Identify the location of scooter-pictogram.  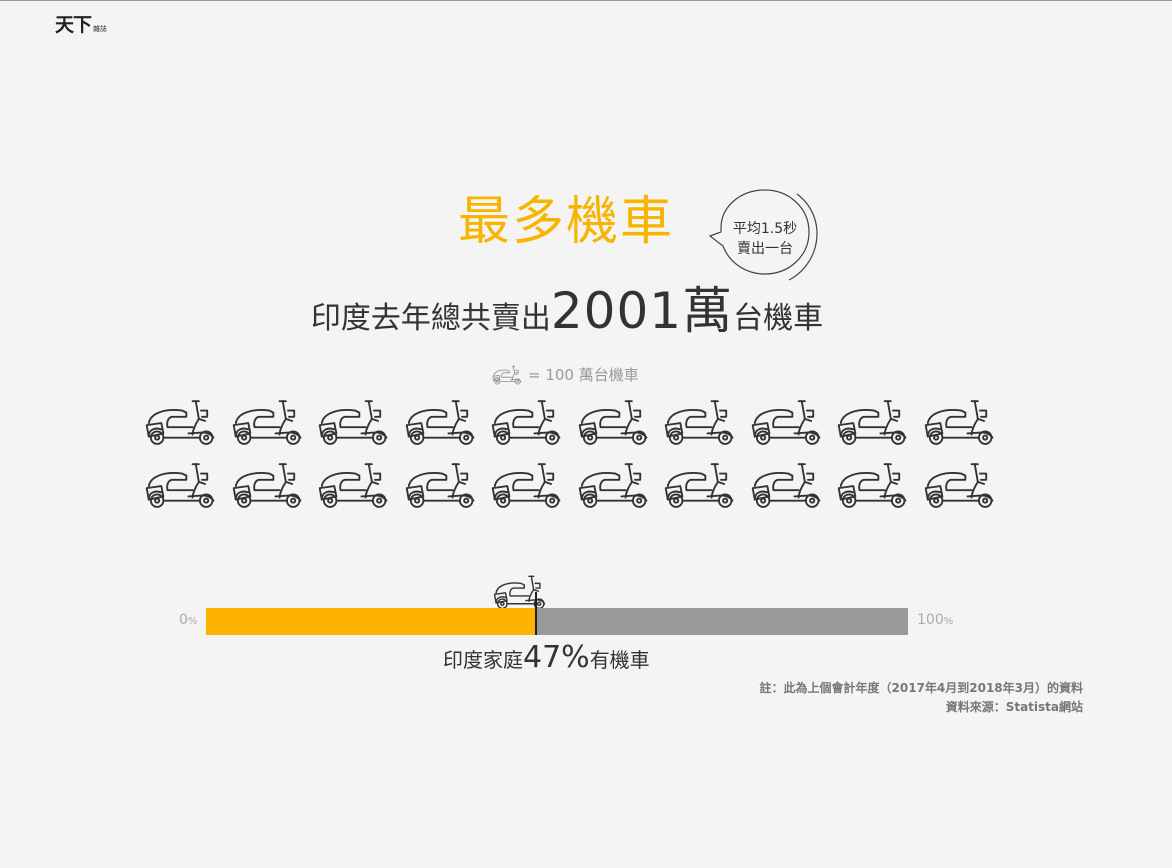
(570, 454).